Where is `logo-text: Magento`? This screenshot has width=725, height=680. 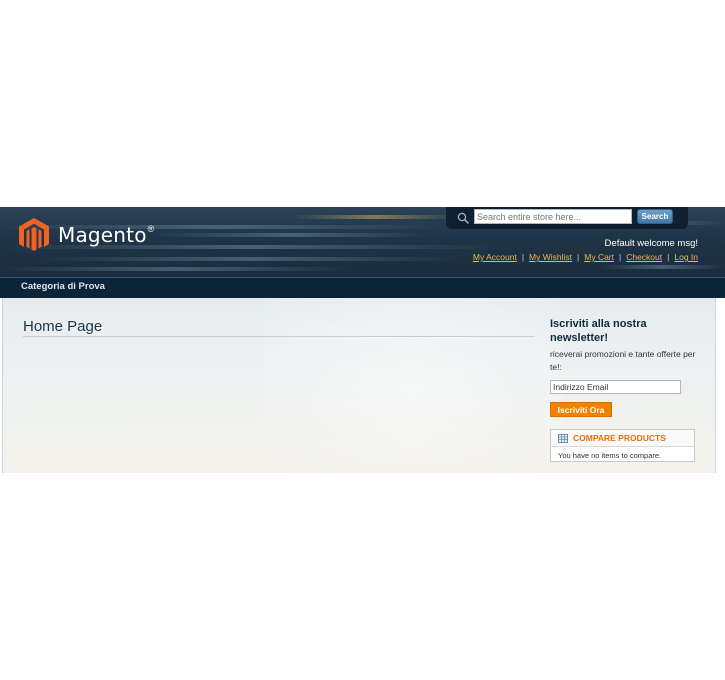
logo-text: Magento is located at coordinates (102, 234).